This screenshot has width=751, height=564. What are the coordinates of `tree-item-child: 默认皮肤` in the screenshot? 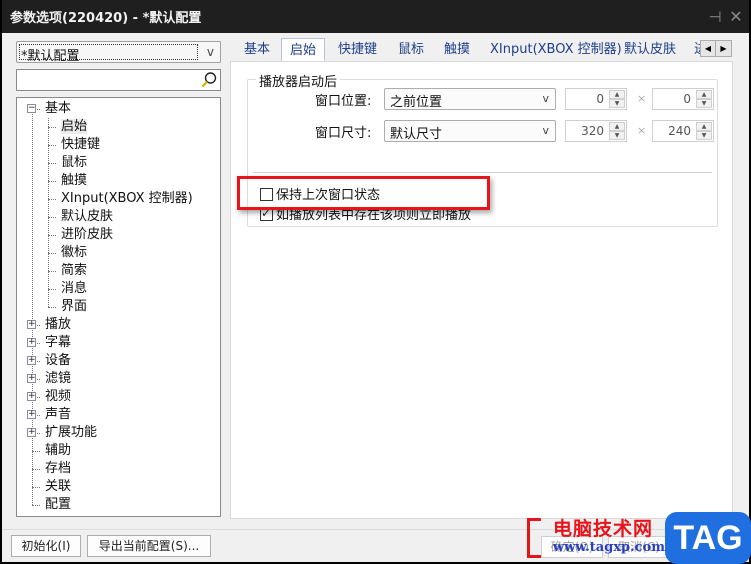 It's located at (87, 217).